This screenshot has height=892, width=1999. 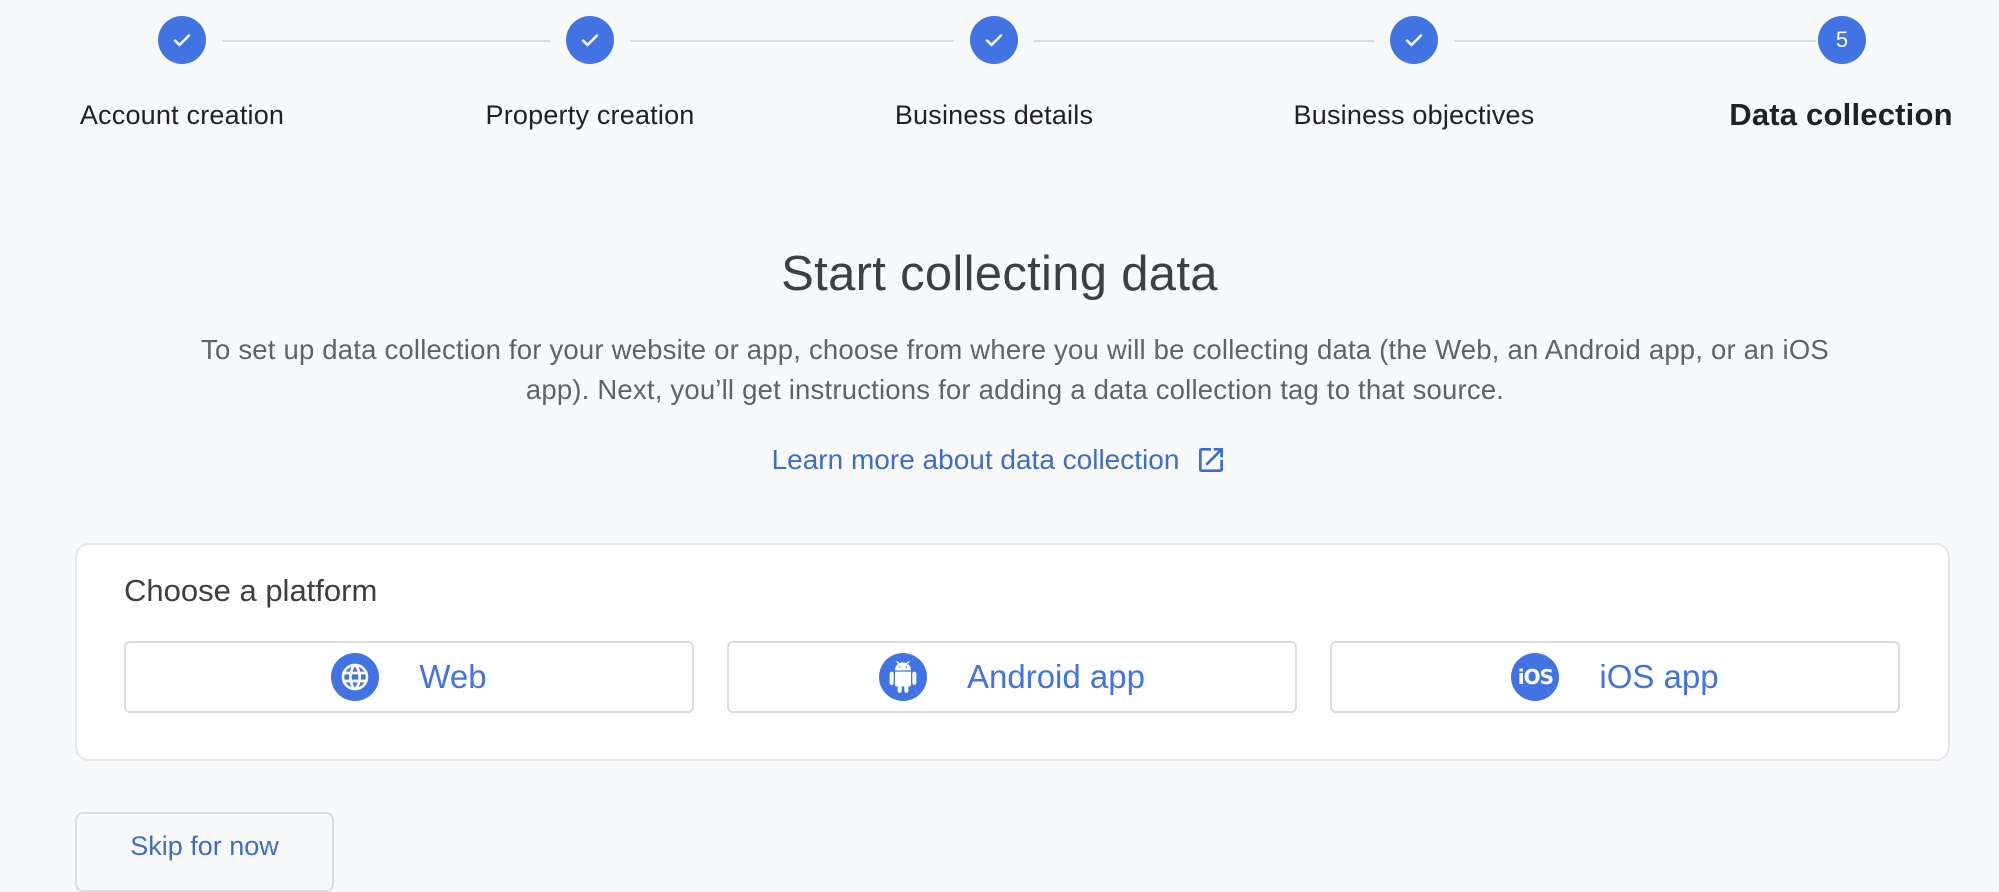 I want to click on learn-more-label: Learn more about data collection, so click(x=975, y=459).